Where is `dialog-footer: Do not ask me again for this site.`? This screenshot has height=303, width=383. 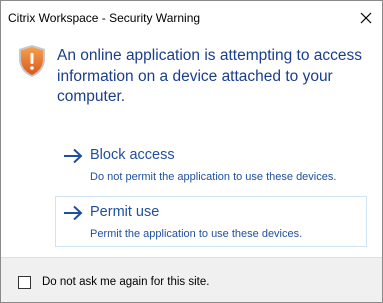 dialog-footer: Do not ask me again for this site. is located at coordinates (191, 279).